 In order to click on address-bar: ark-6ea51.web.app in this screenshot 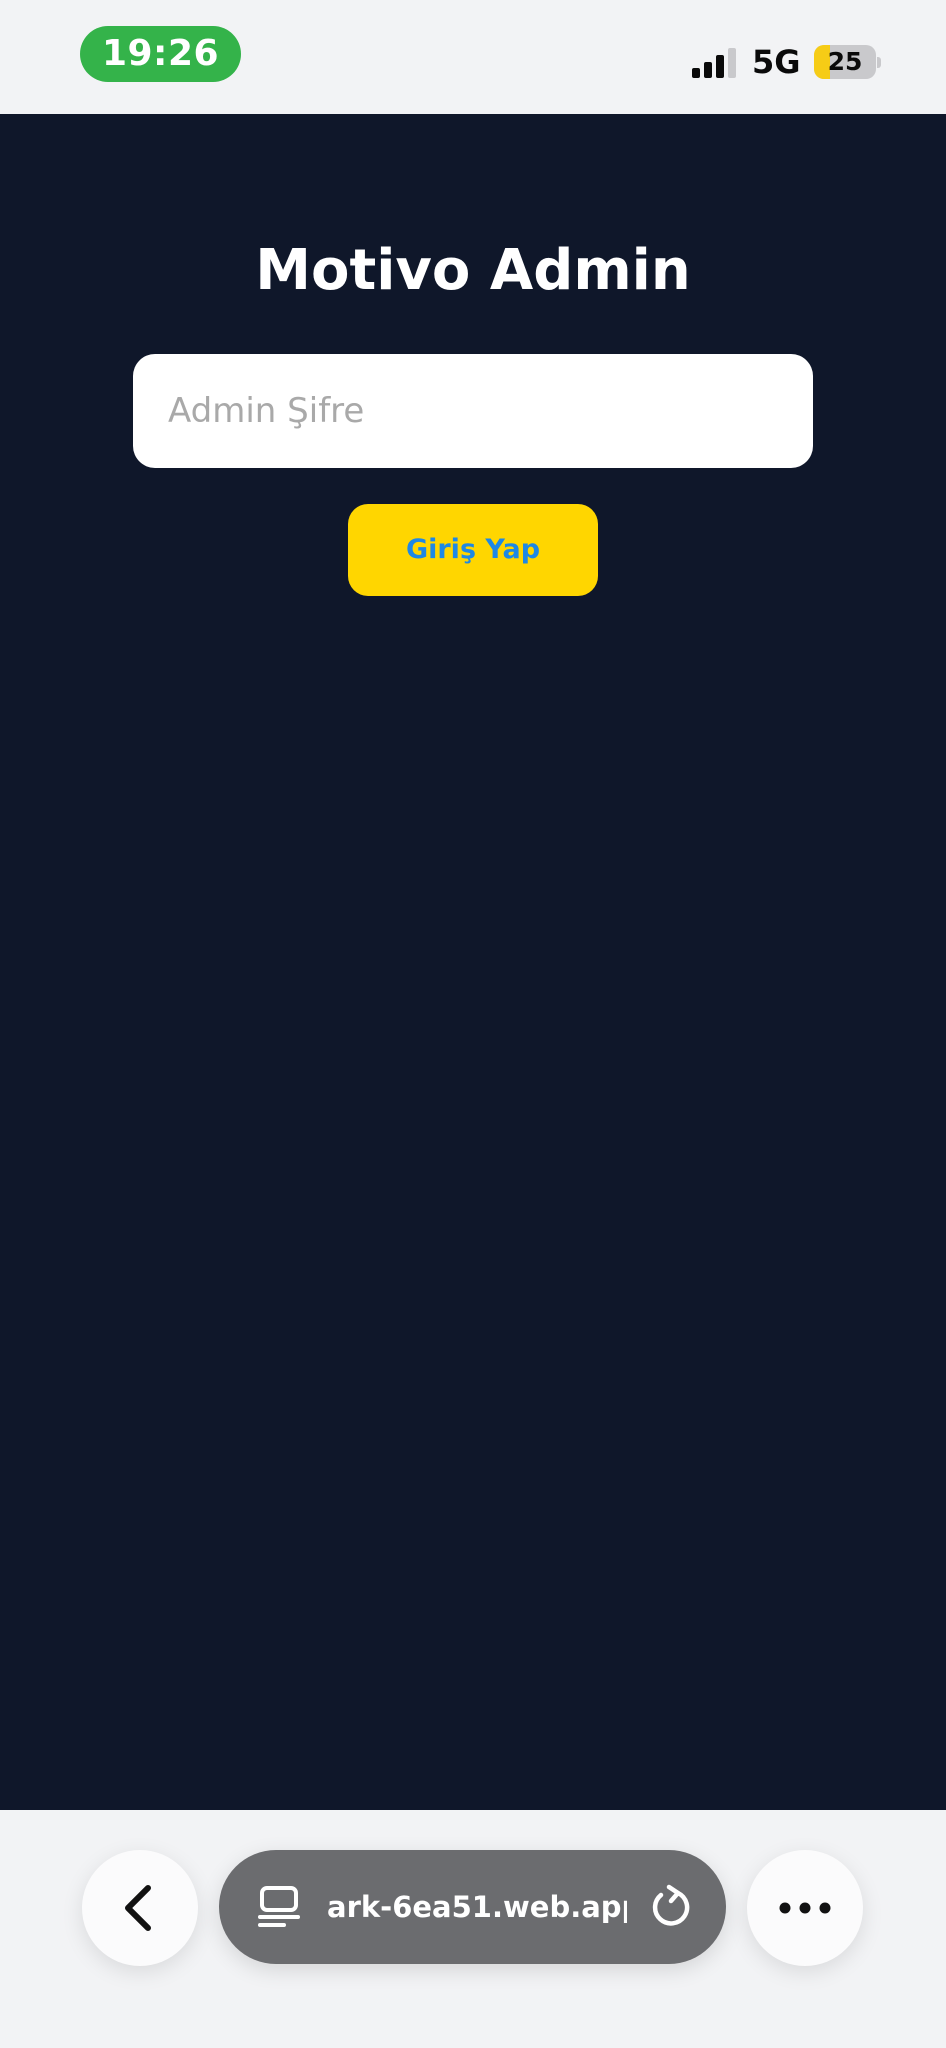, I will do `click(472, 1907)`.